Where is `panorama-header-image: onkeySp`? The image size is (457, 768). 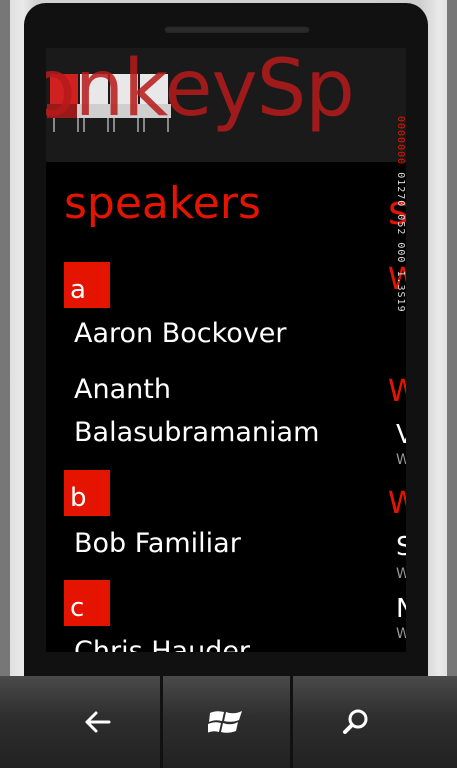 panorama-header-image: onkeySp is located at coordinates (226, 105).